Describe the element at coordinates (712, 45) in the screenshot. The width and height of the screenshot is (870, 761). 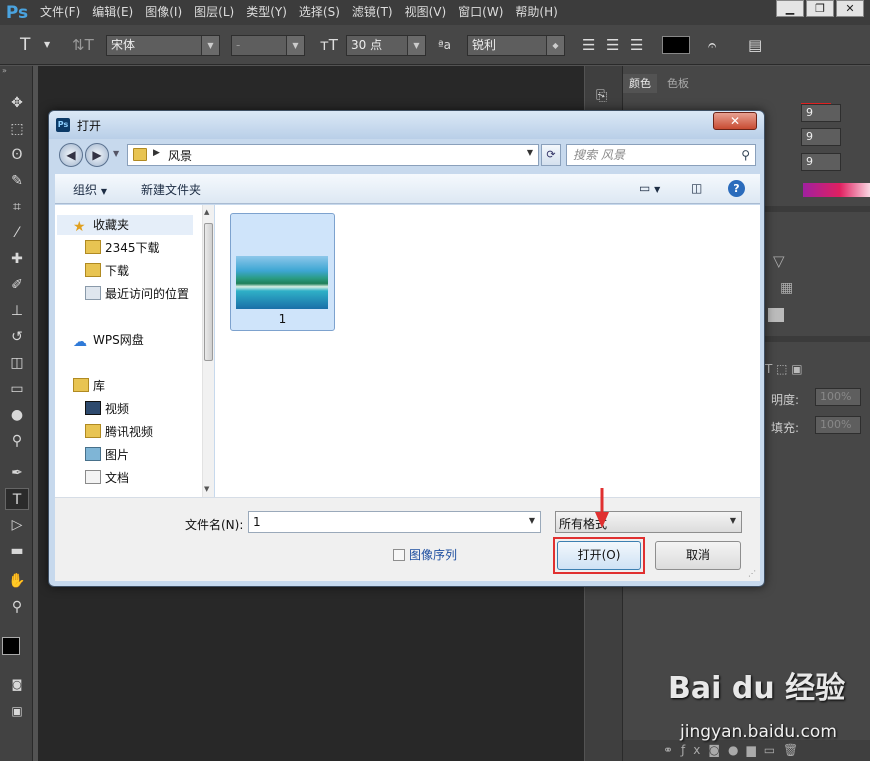
I see `warp-text-icon: 𝄐` at that location.